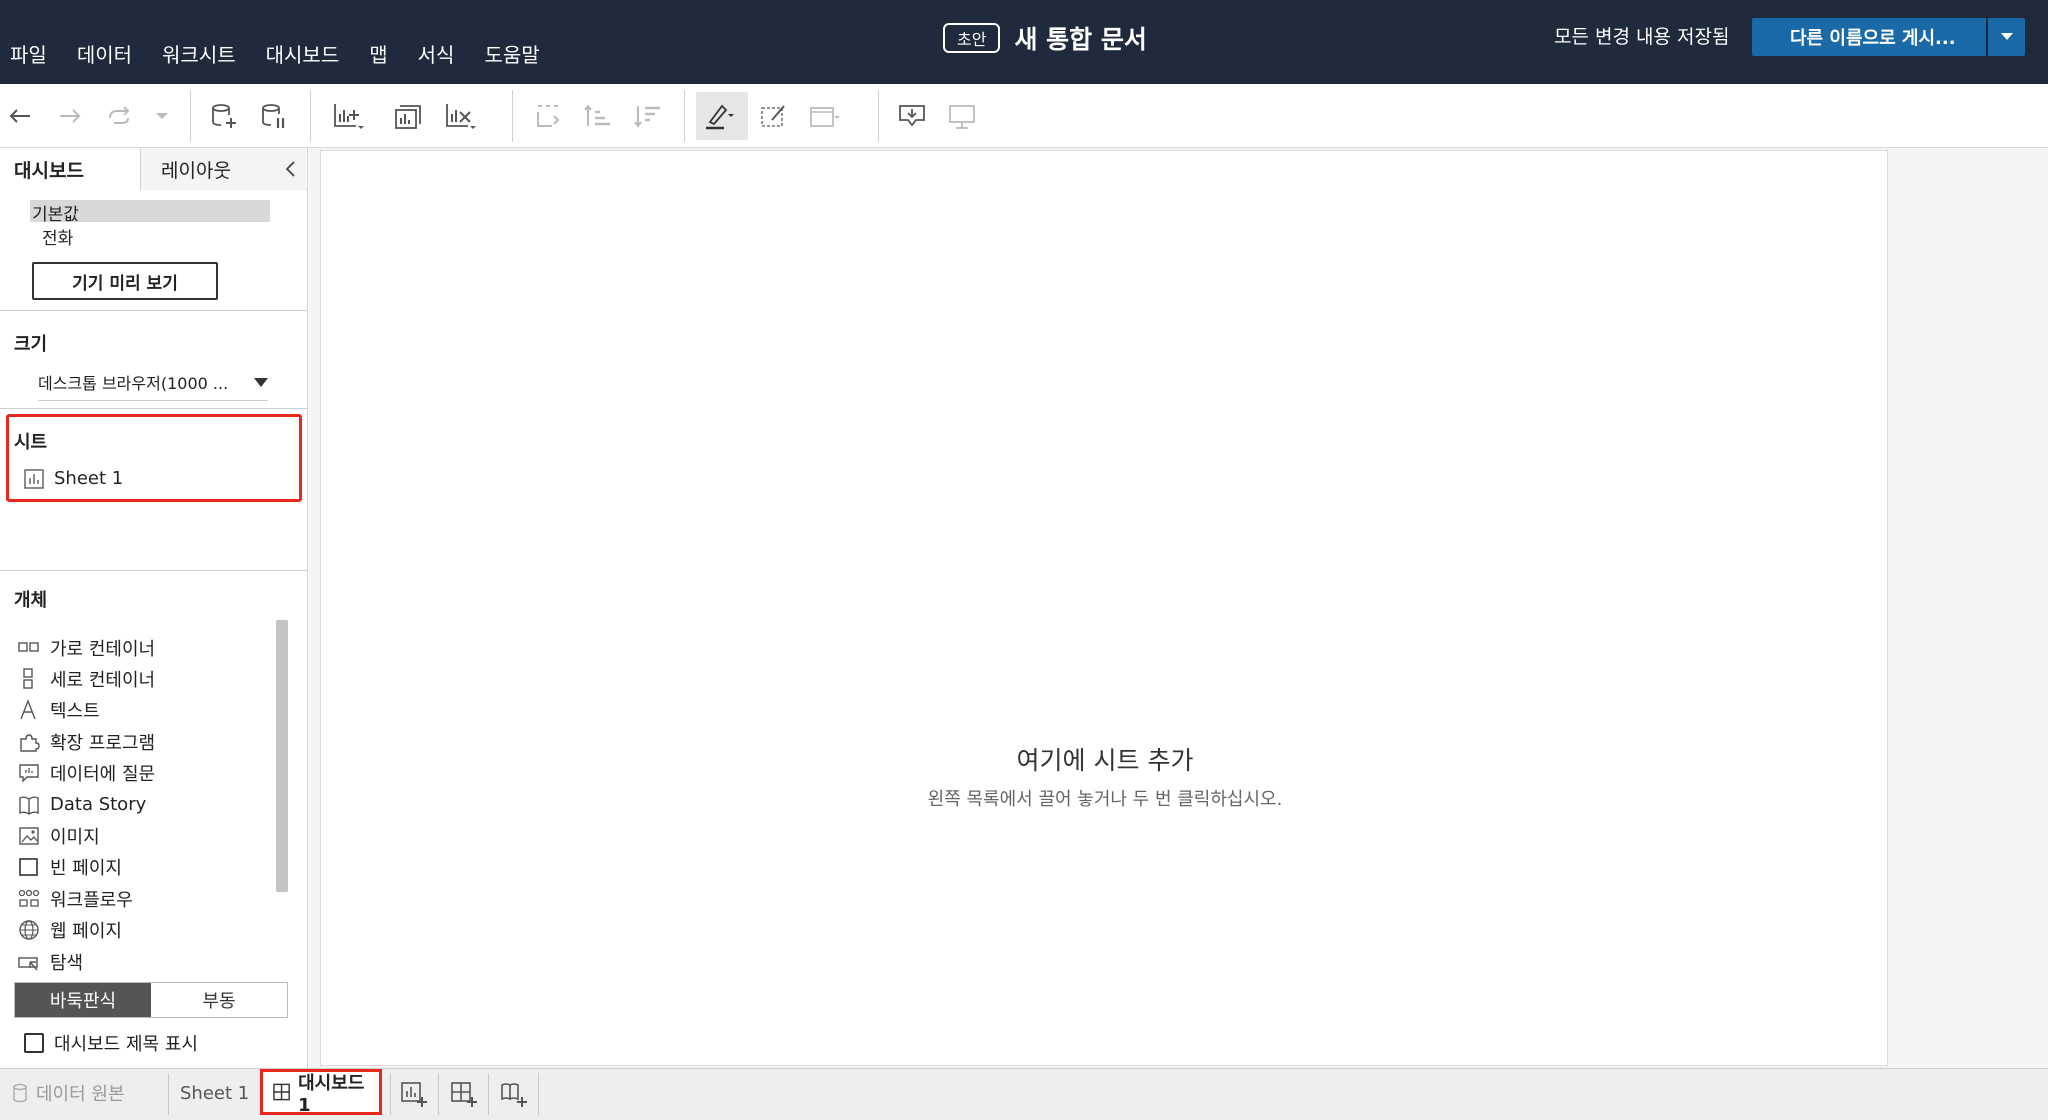  What do you see at coordinates (824, 116) in the screenshot?
I see `fit-icon` at bounding box center [824, 116].